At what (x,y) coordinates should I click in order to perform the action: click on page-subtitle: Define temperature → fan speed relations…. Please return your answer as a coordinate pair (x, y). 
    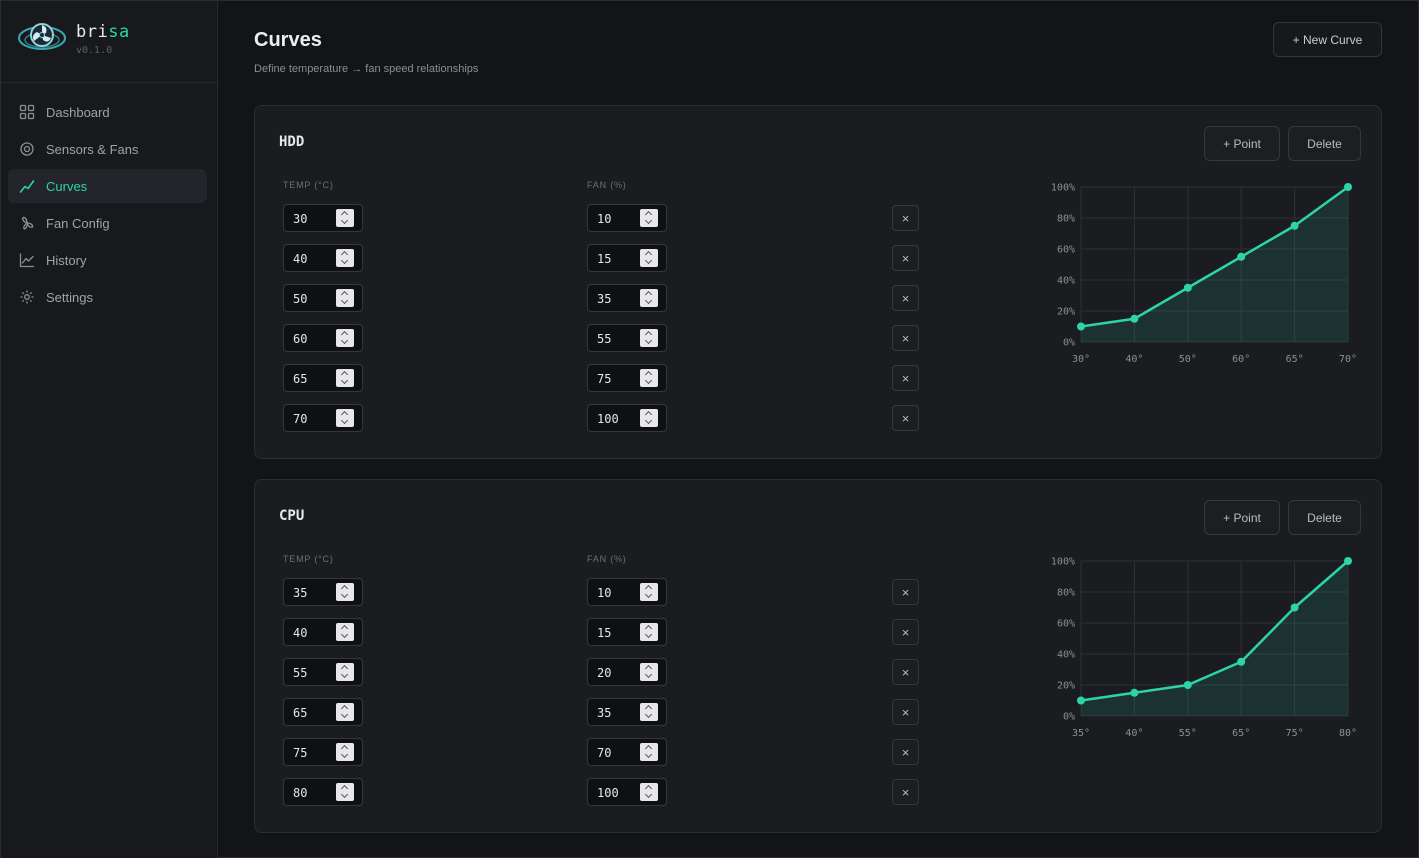
    Looking at the image, I should click on (366, 69).